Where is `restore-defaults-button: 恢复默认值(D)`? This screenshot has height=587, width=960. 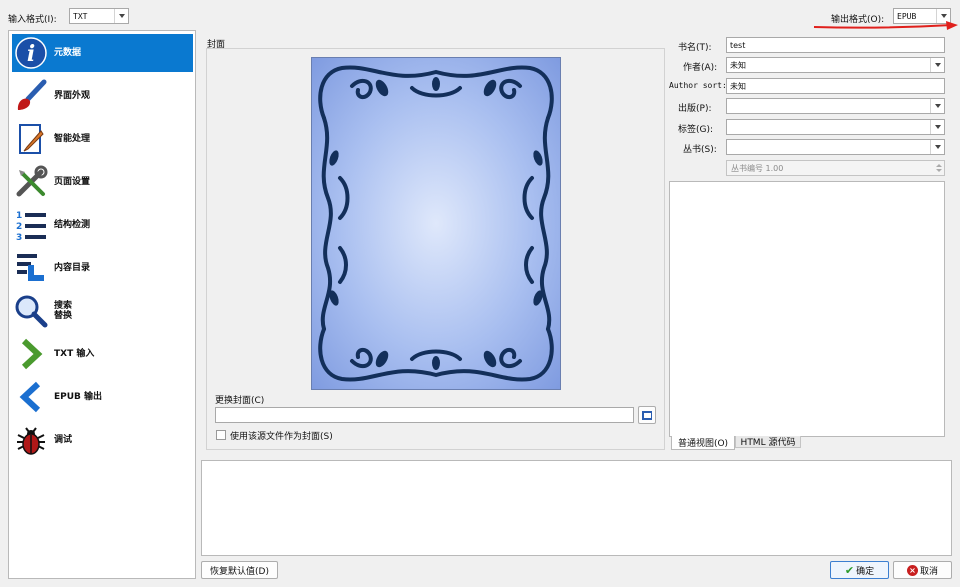
restore-defaults-button: 恢复默认值(D) is located at coordinates (239, 570).